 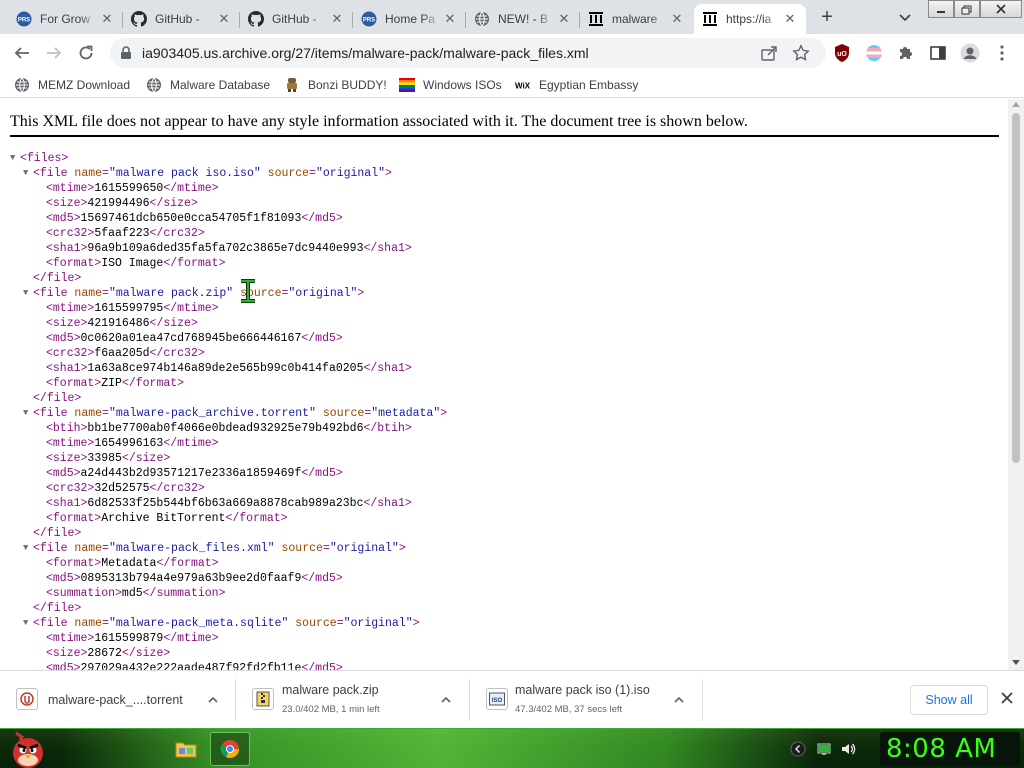 I want to click on tab-home-page: PRS Home Pa ✕, so click(x=409, y=19).